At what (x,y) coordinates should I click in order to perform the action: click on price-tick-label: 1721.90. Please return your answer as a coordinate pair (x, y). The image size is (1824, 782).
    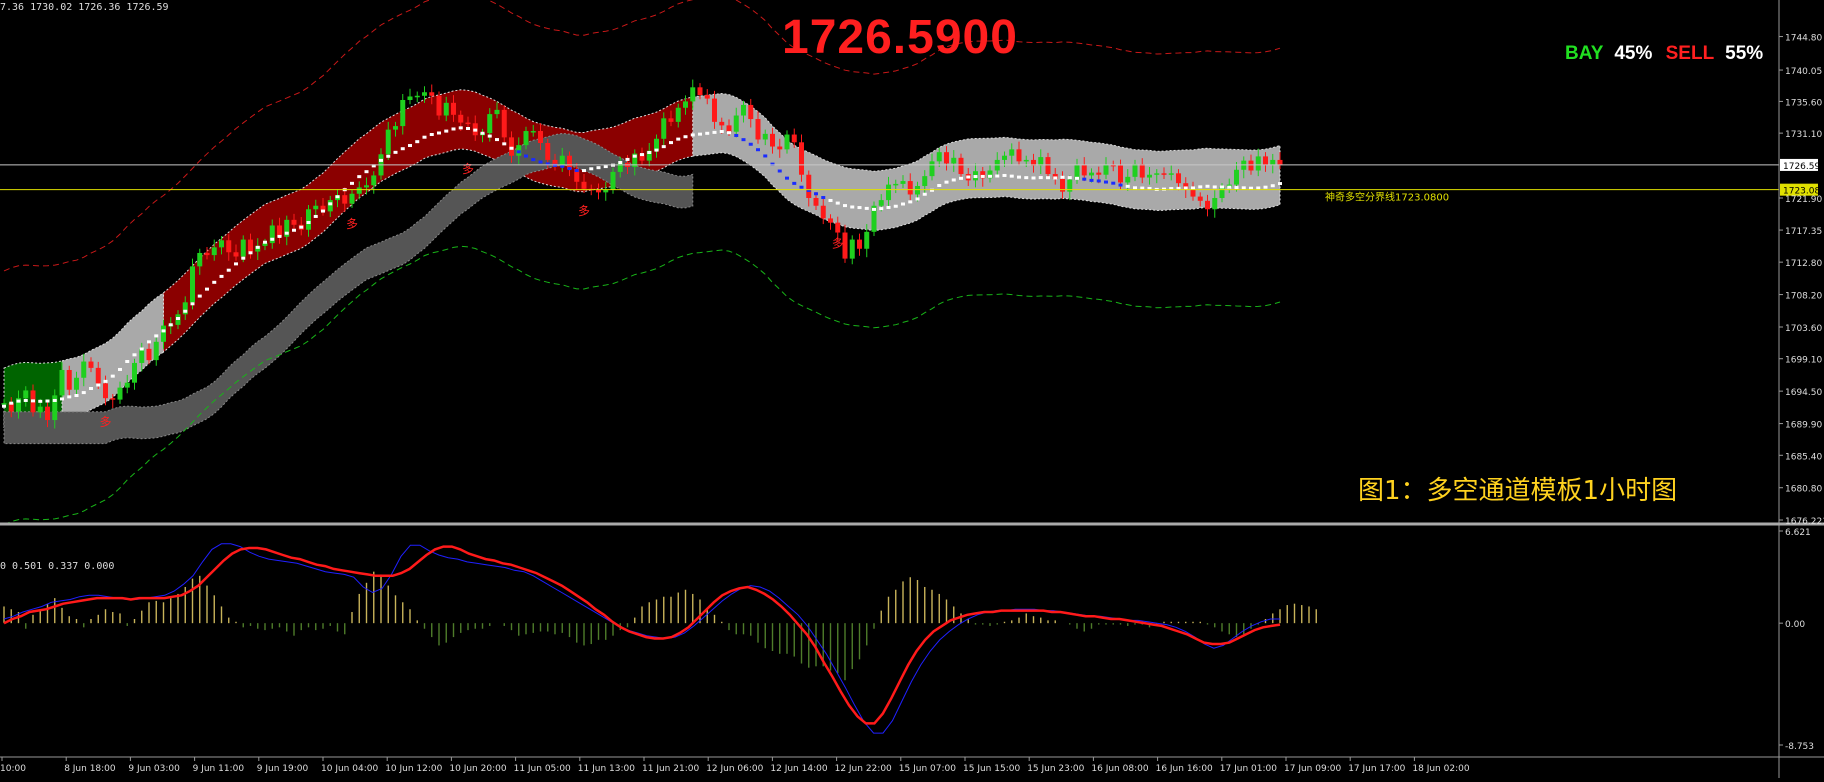
    Looking at the image, I should click on (1803, 200).